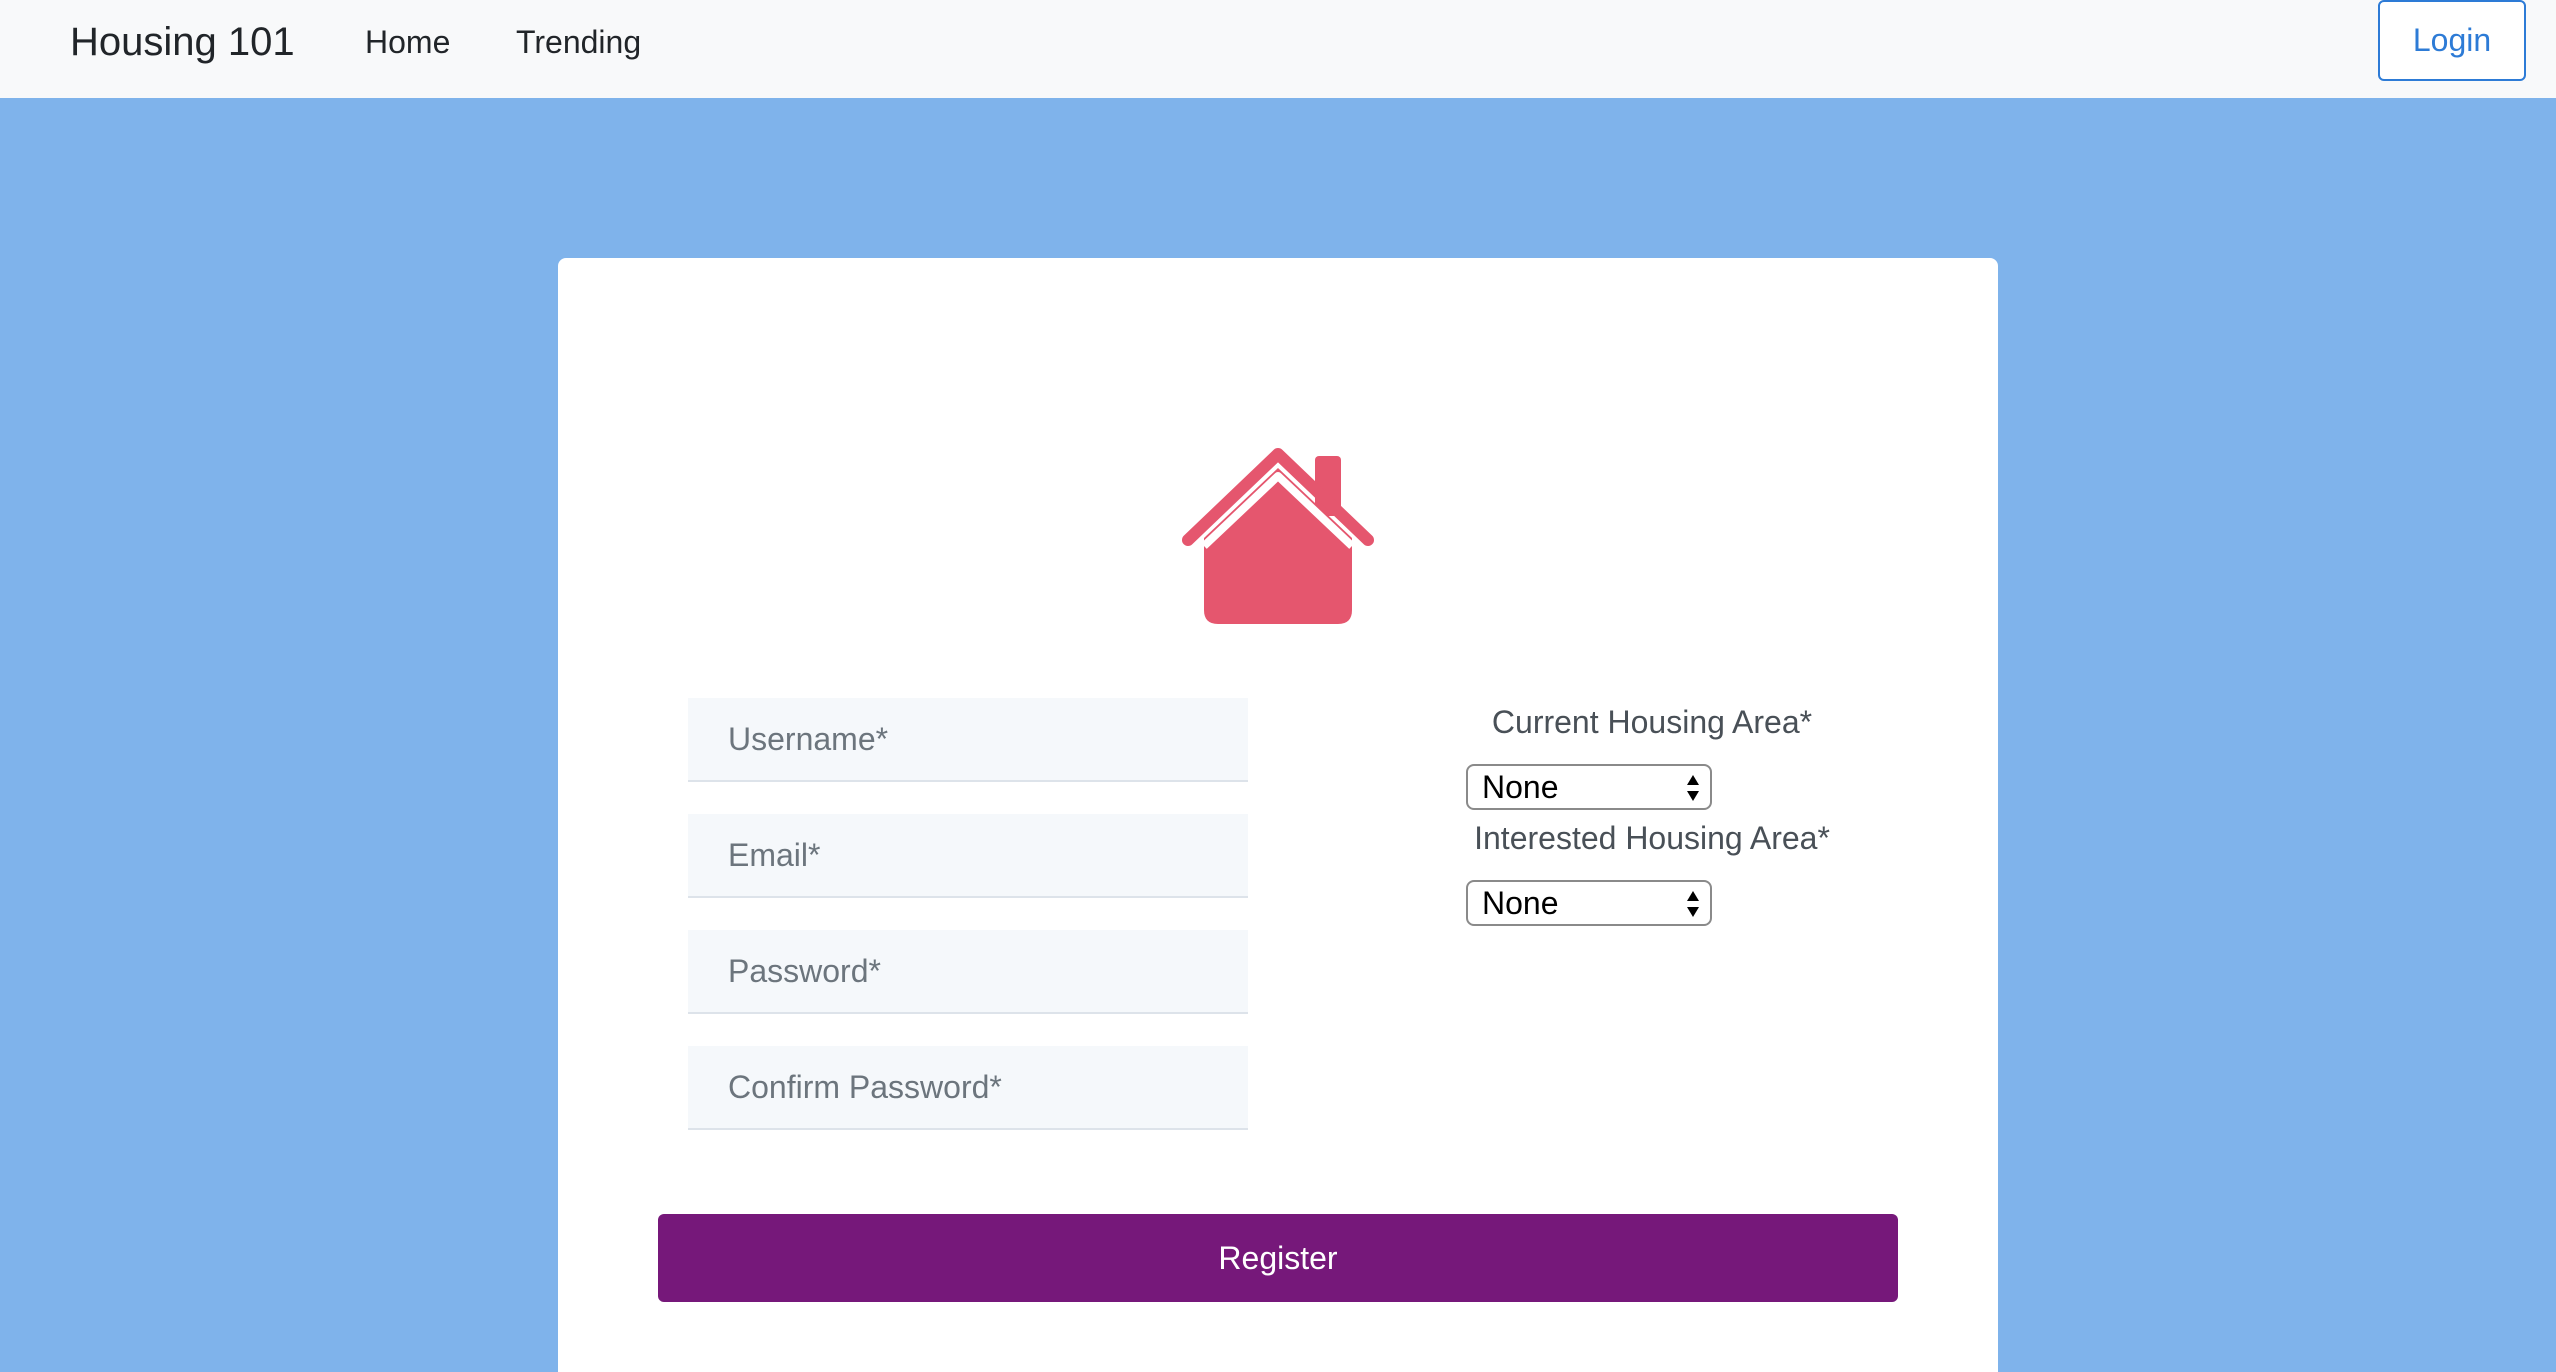 Image resolution: width=2556 pixels, height=1372 pixels. What do you see at coordinates (1278, 49) in the screenshot?
I see `navbar: Housing 101 Home Trending Login` at bounding box center [1278, 49].